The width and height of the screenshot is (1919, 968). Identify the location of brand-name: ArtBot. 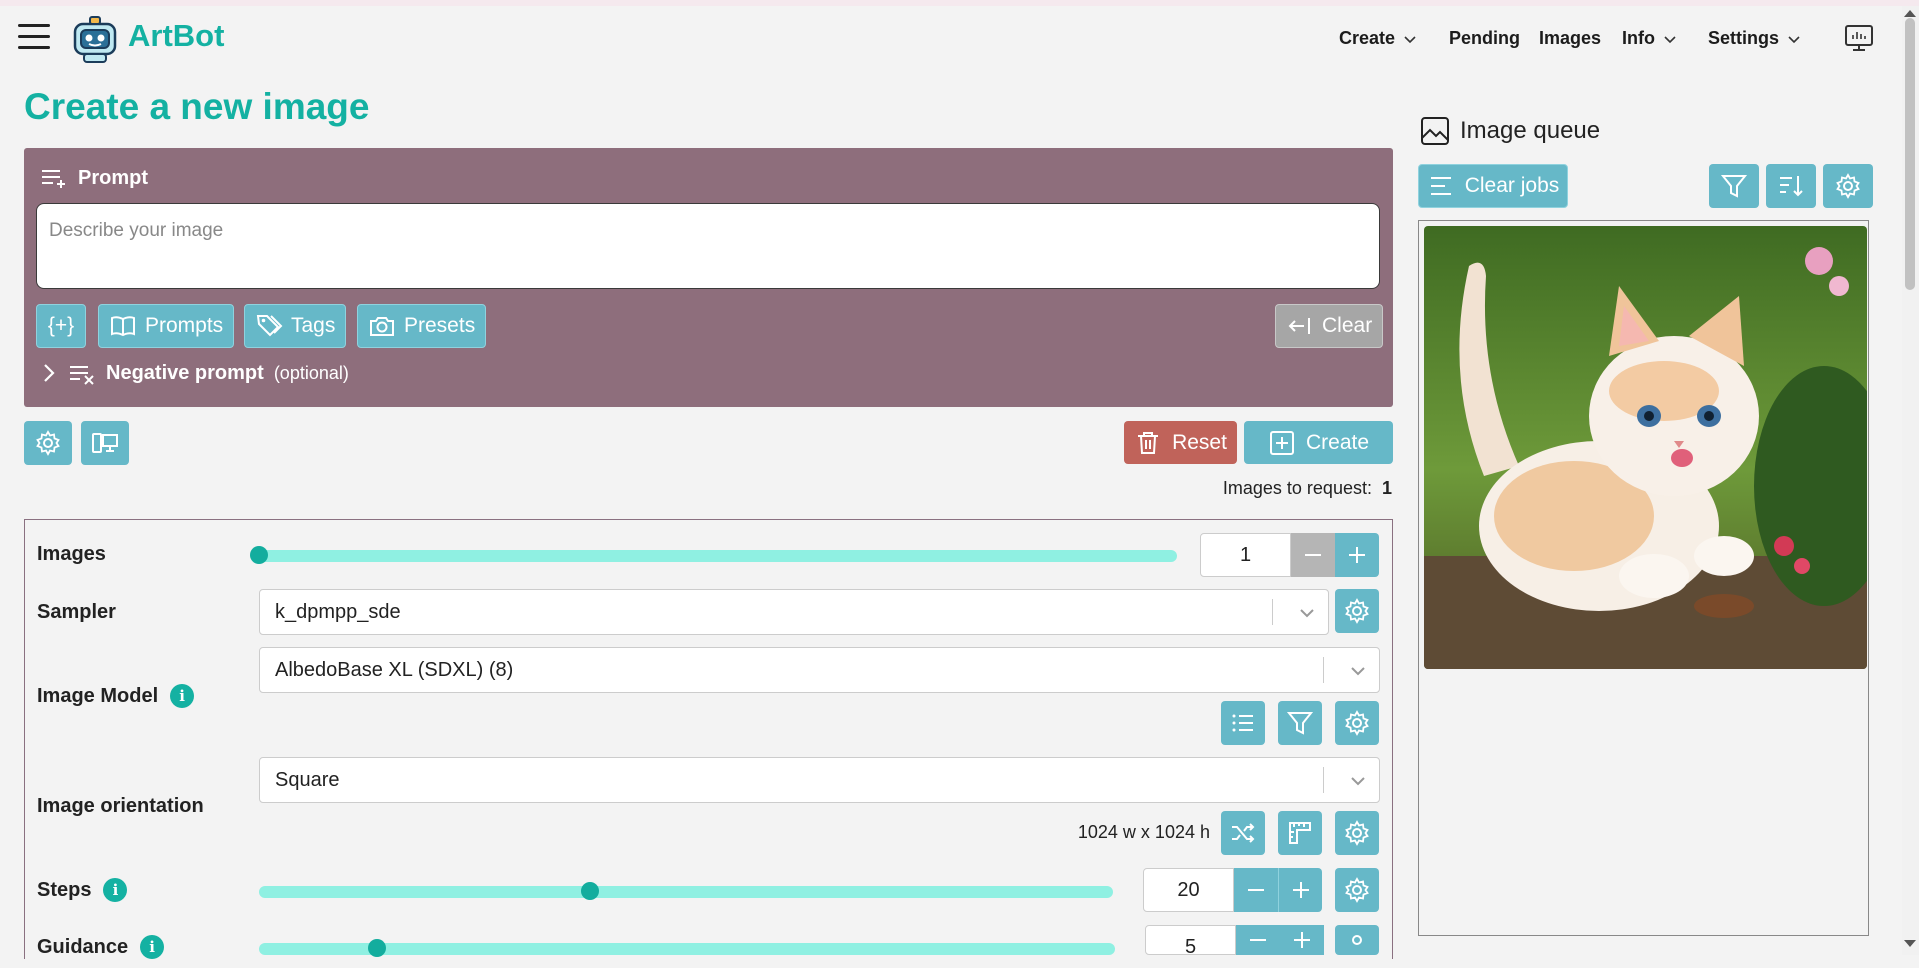
(176, 36).